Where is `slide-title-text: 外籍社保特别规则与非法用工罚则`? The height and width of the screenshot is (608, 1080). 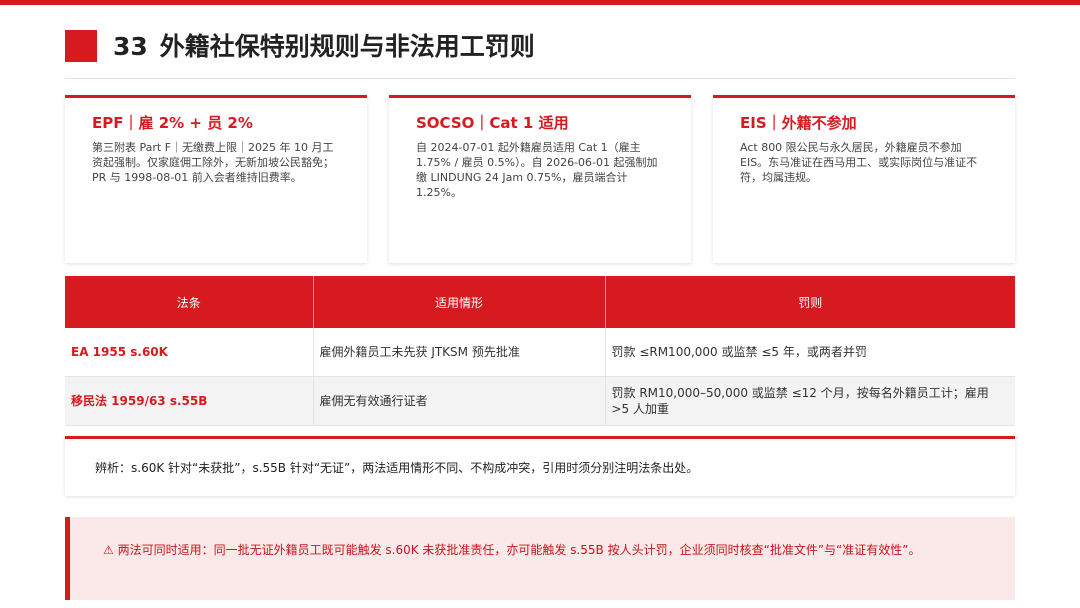
slide-title-text: 外籍社保特别规则与非法用工罚则 is located at coordinates (347, 46).